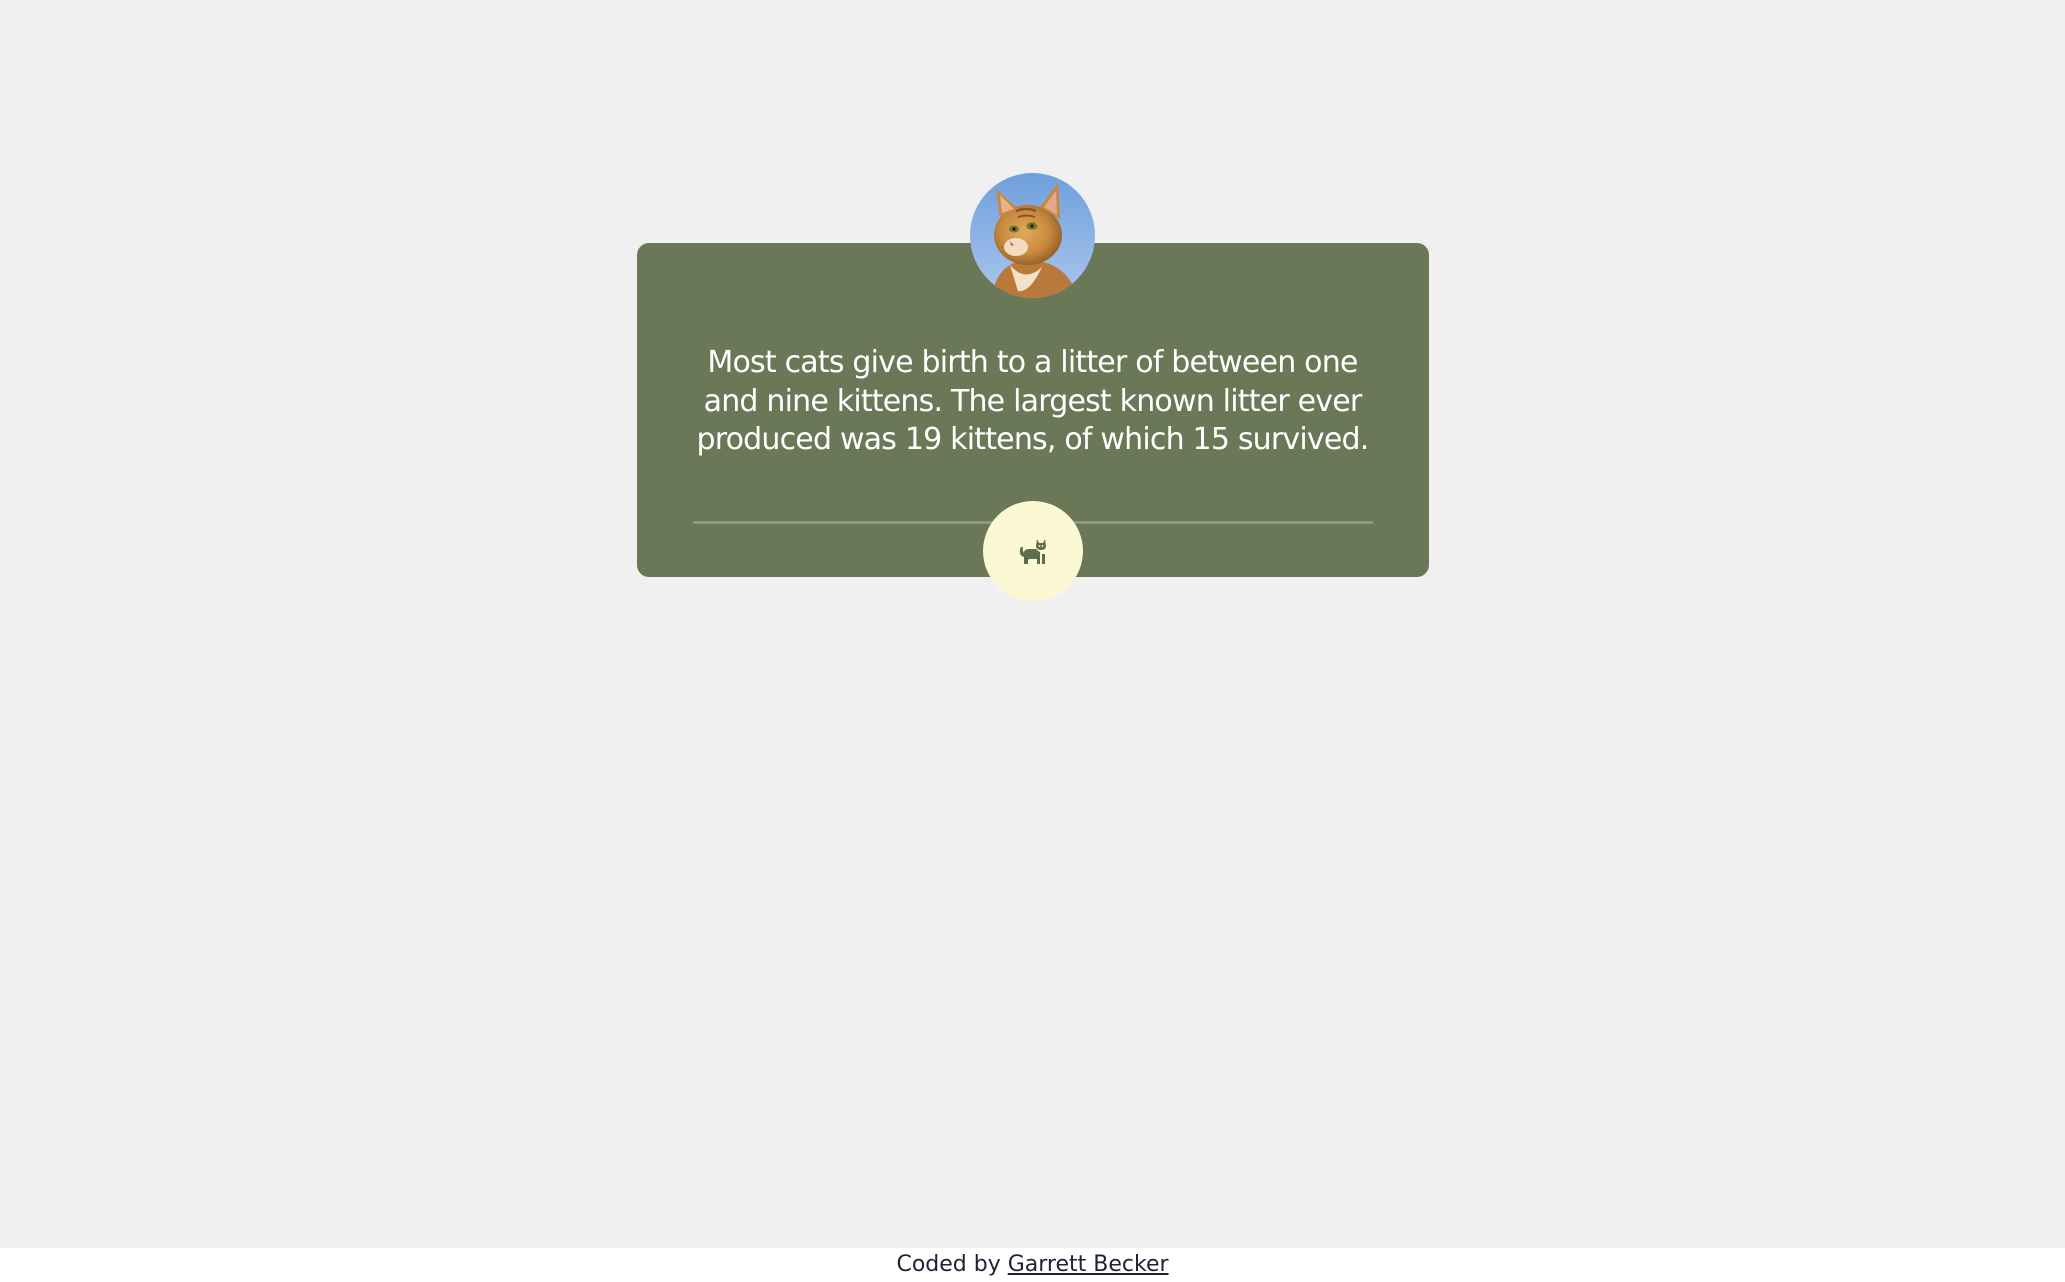 The image size is (2065, 1282). I want to click on author-link: Garrett Becker, so click(1088, 1264).